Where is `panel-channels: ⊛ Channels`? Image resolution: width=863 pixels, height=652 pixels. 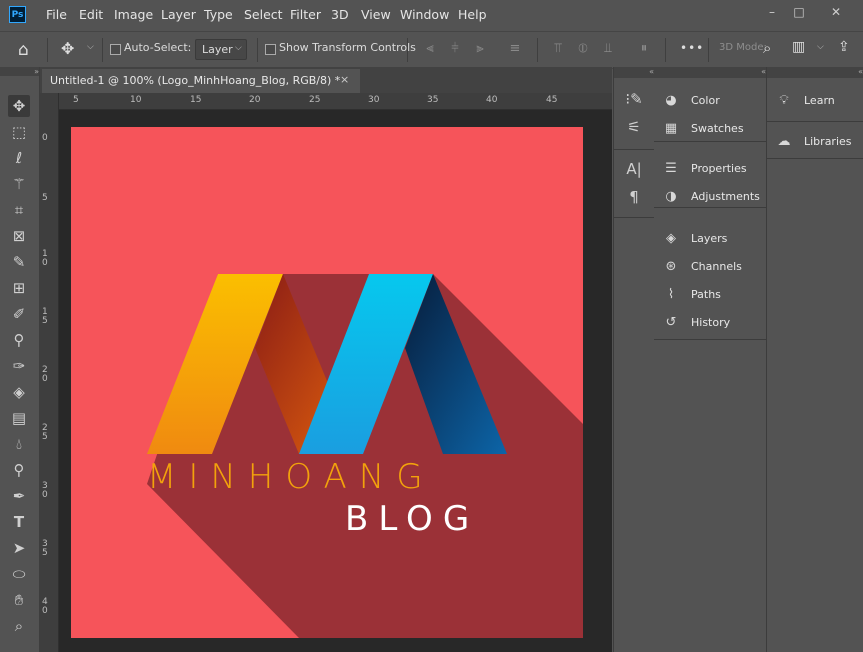
panel-channels: ⊛ Channels is located at coordinates (712, 267).